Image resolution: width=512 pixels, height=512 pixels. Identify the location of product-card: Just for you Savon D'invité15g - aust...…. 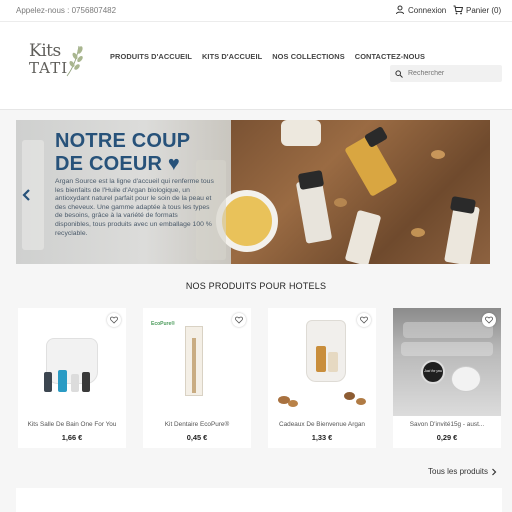
(447, 378).